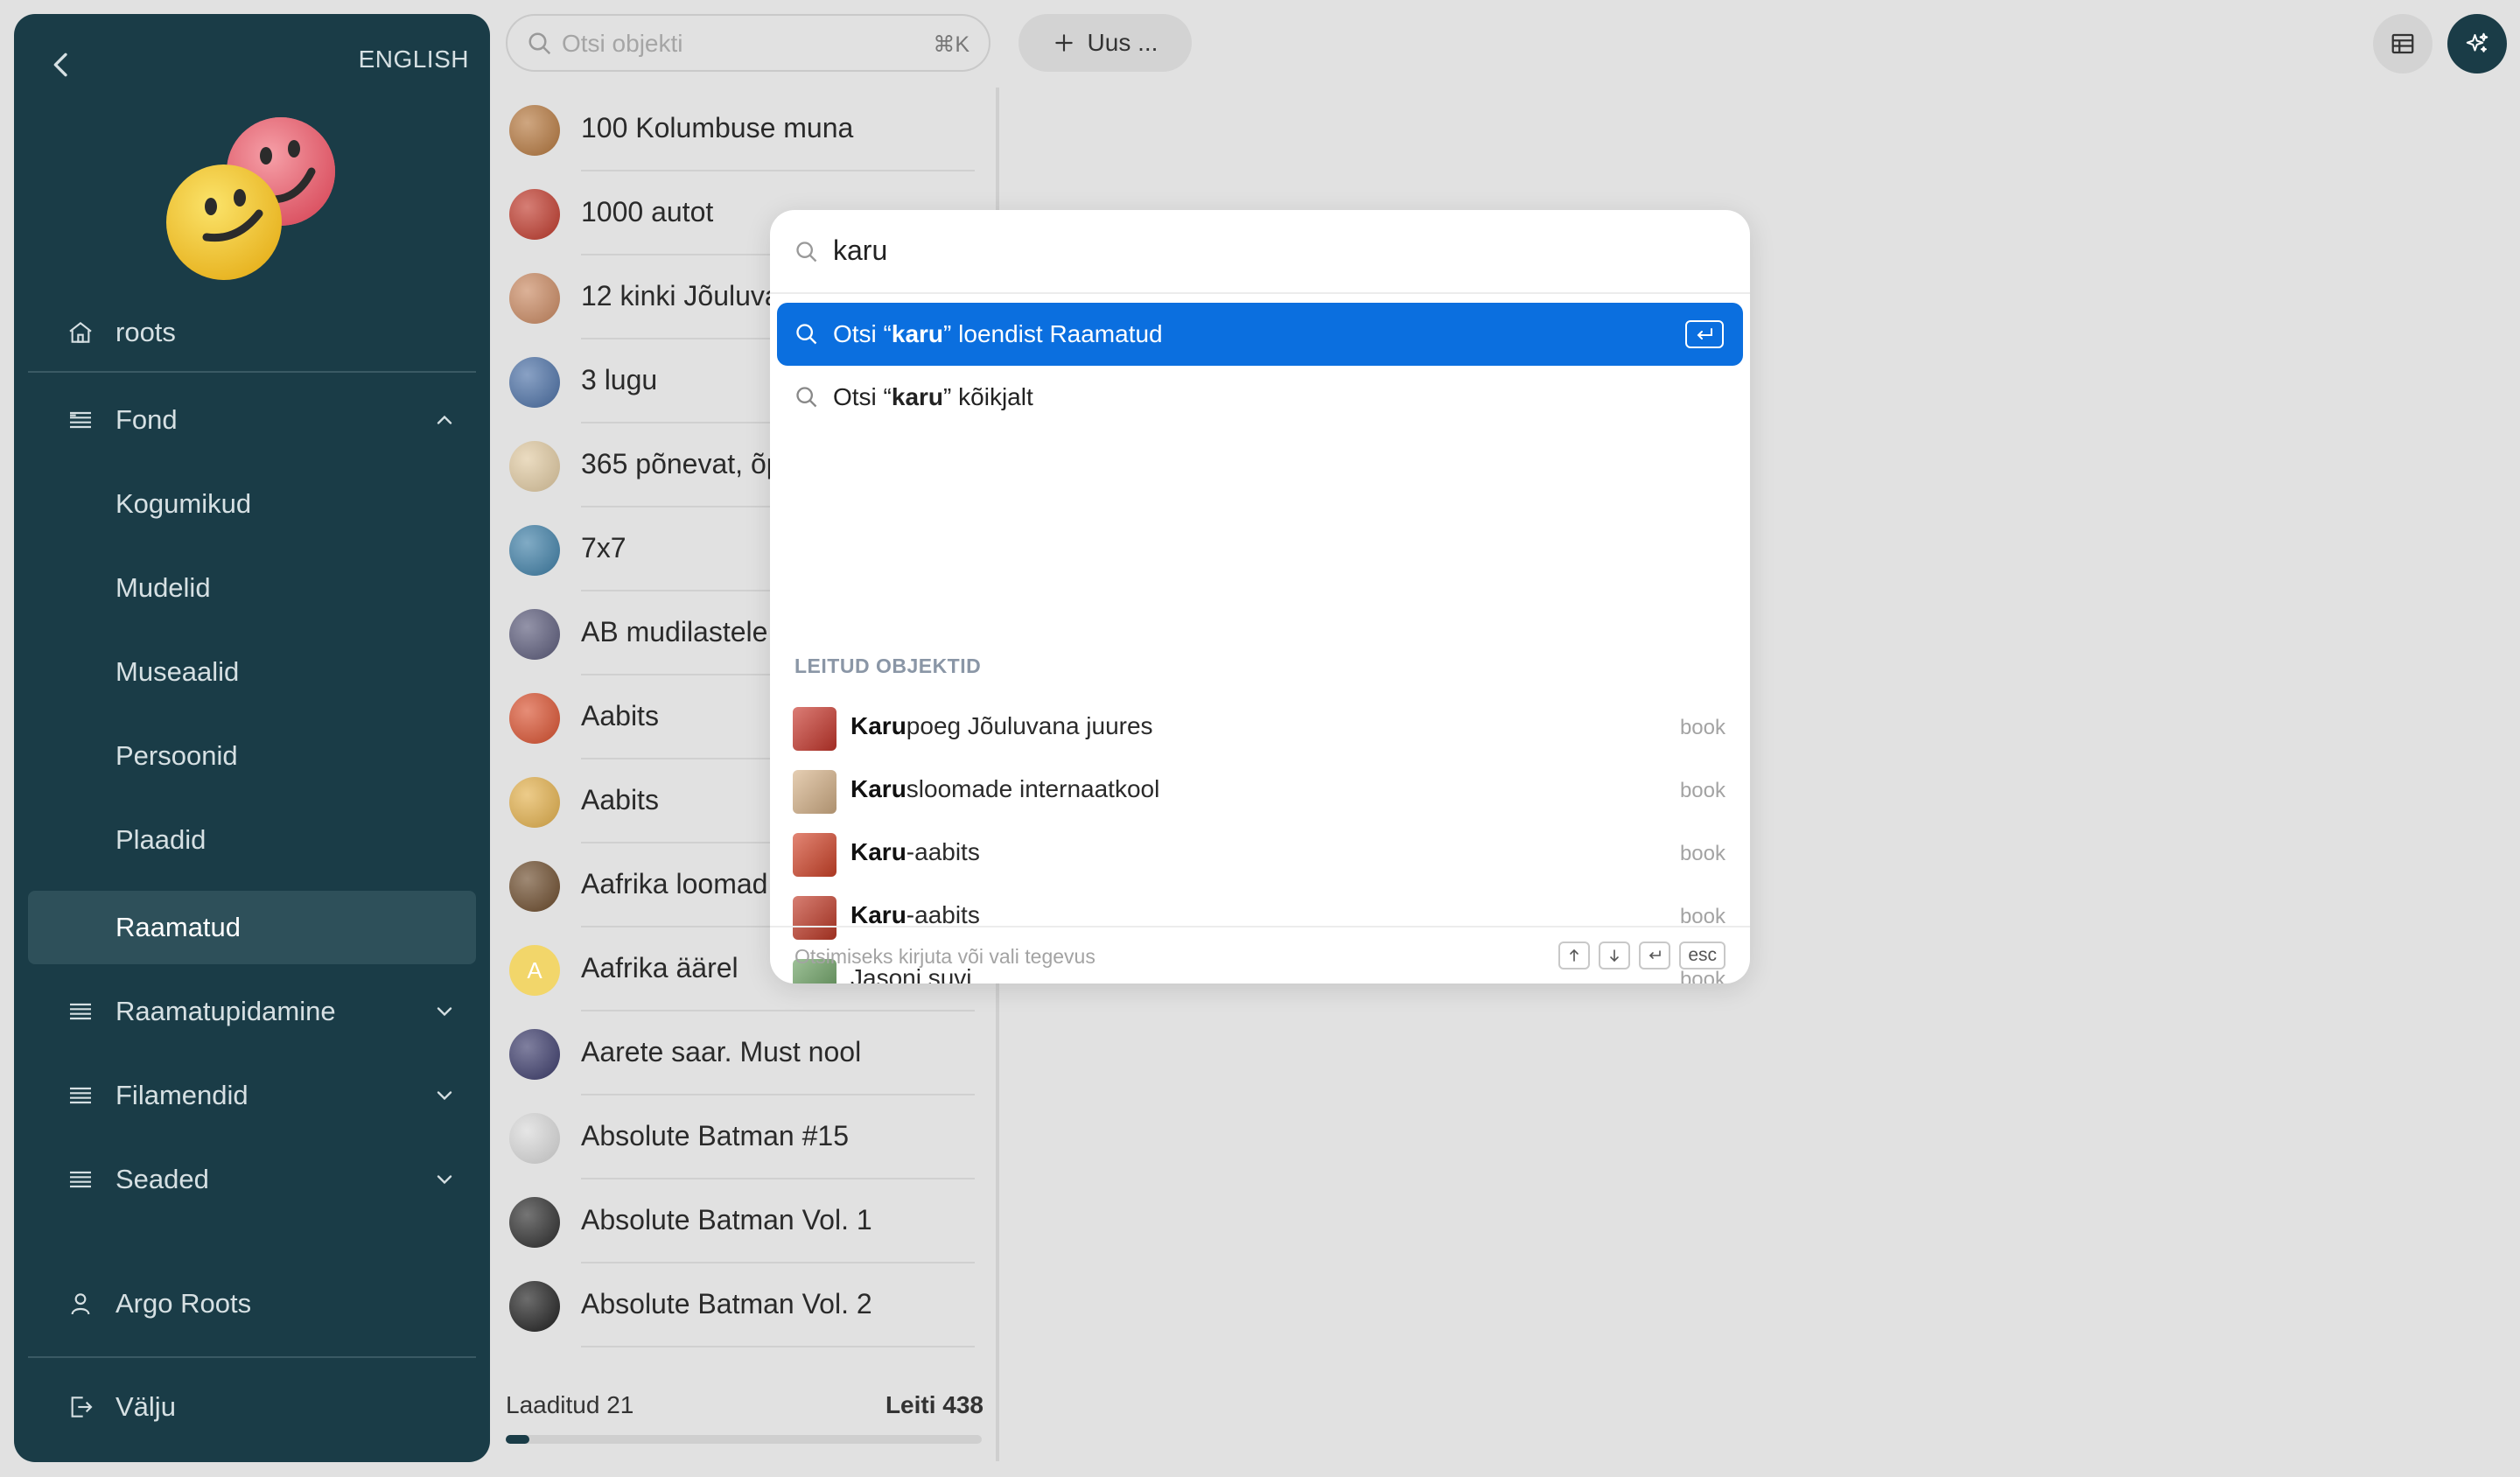  I want to click on load-progress-bar, so click(744, 1439).